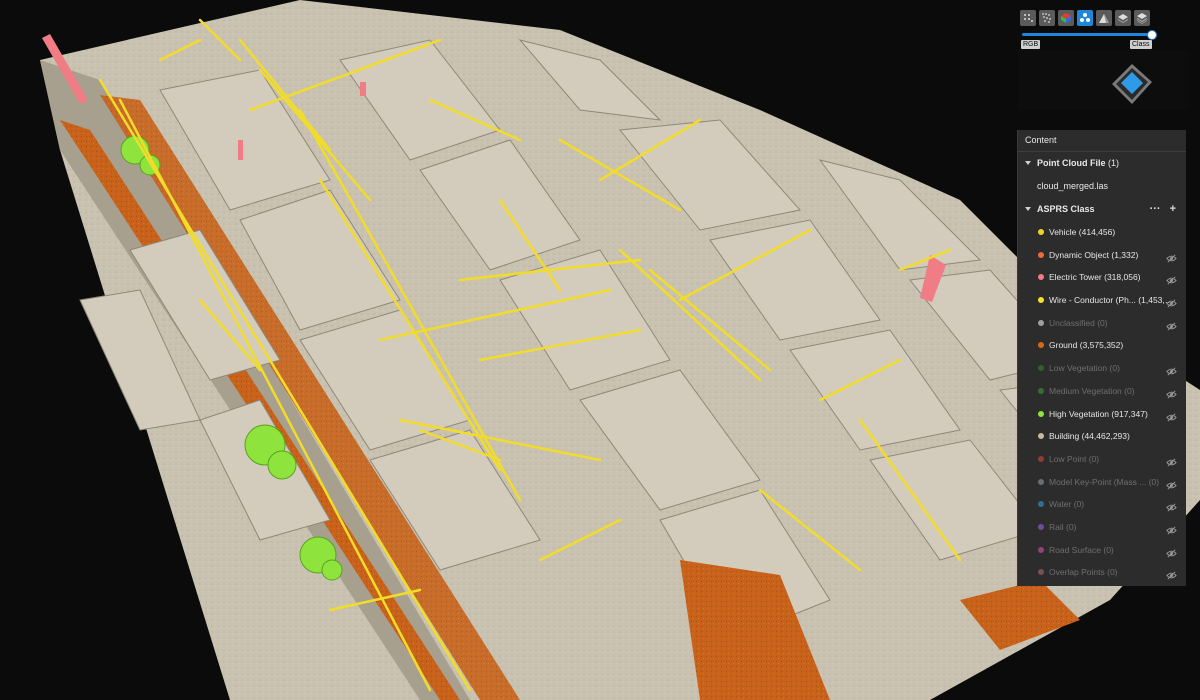 Image resolution: width=1200 pixels, height=700 pixels. Describe the element at coordinates (1102, 141) in the screenshot. I see `panel-title: Content` at that location.